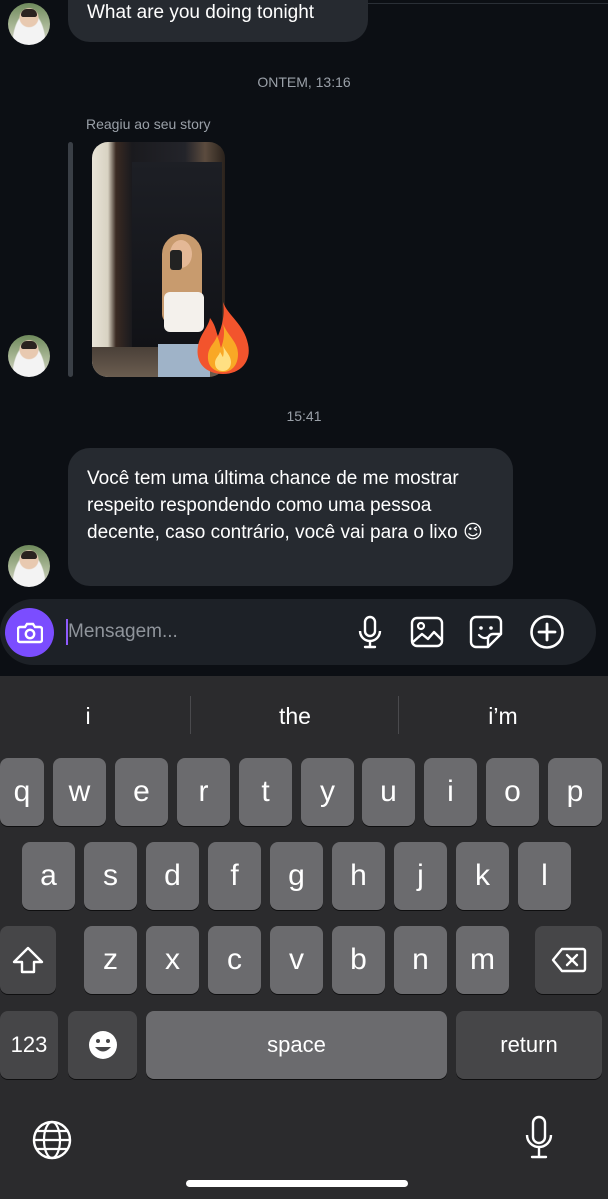 This screenshot has width=608, height=1199. Describe the element at coordinates (172, 876) in the screenshot. I see `key-d: d` at that location.